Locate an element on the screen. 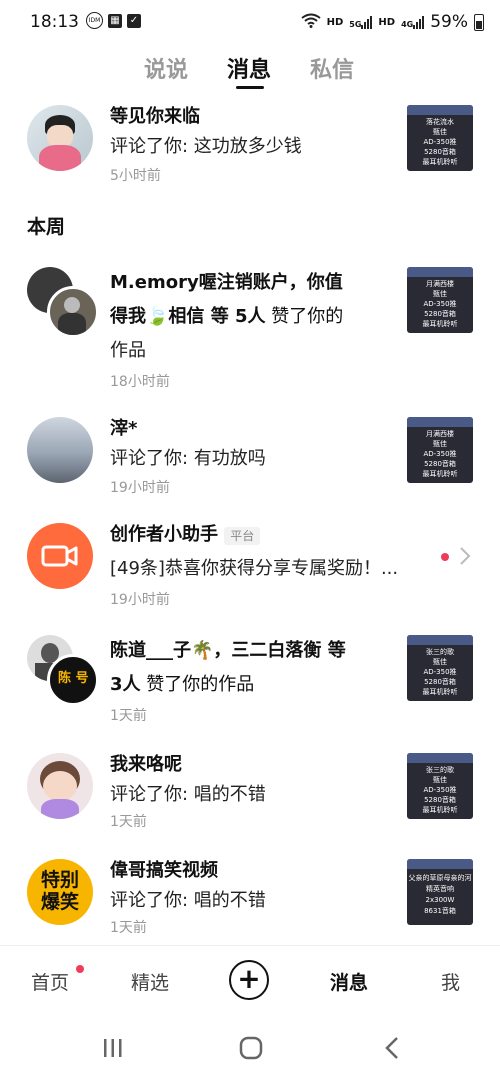 The height and width of the screenshot is (1083, 500). plus-icon: + is located at coordinates (249, 978).